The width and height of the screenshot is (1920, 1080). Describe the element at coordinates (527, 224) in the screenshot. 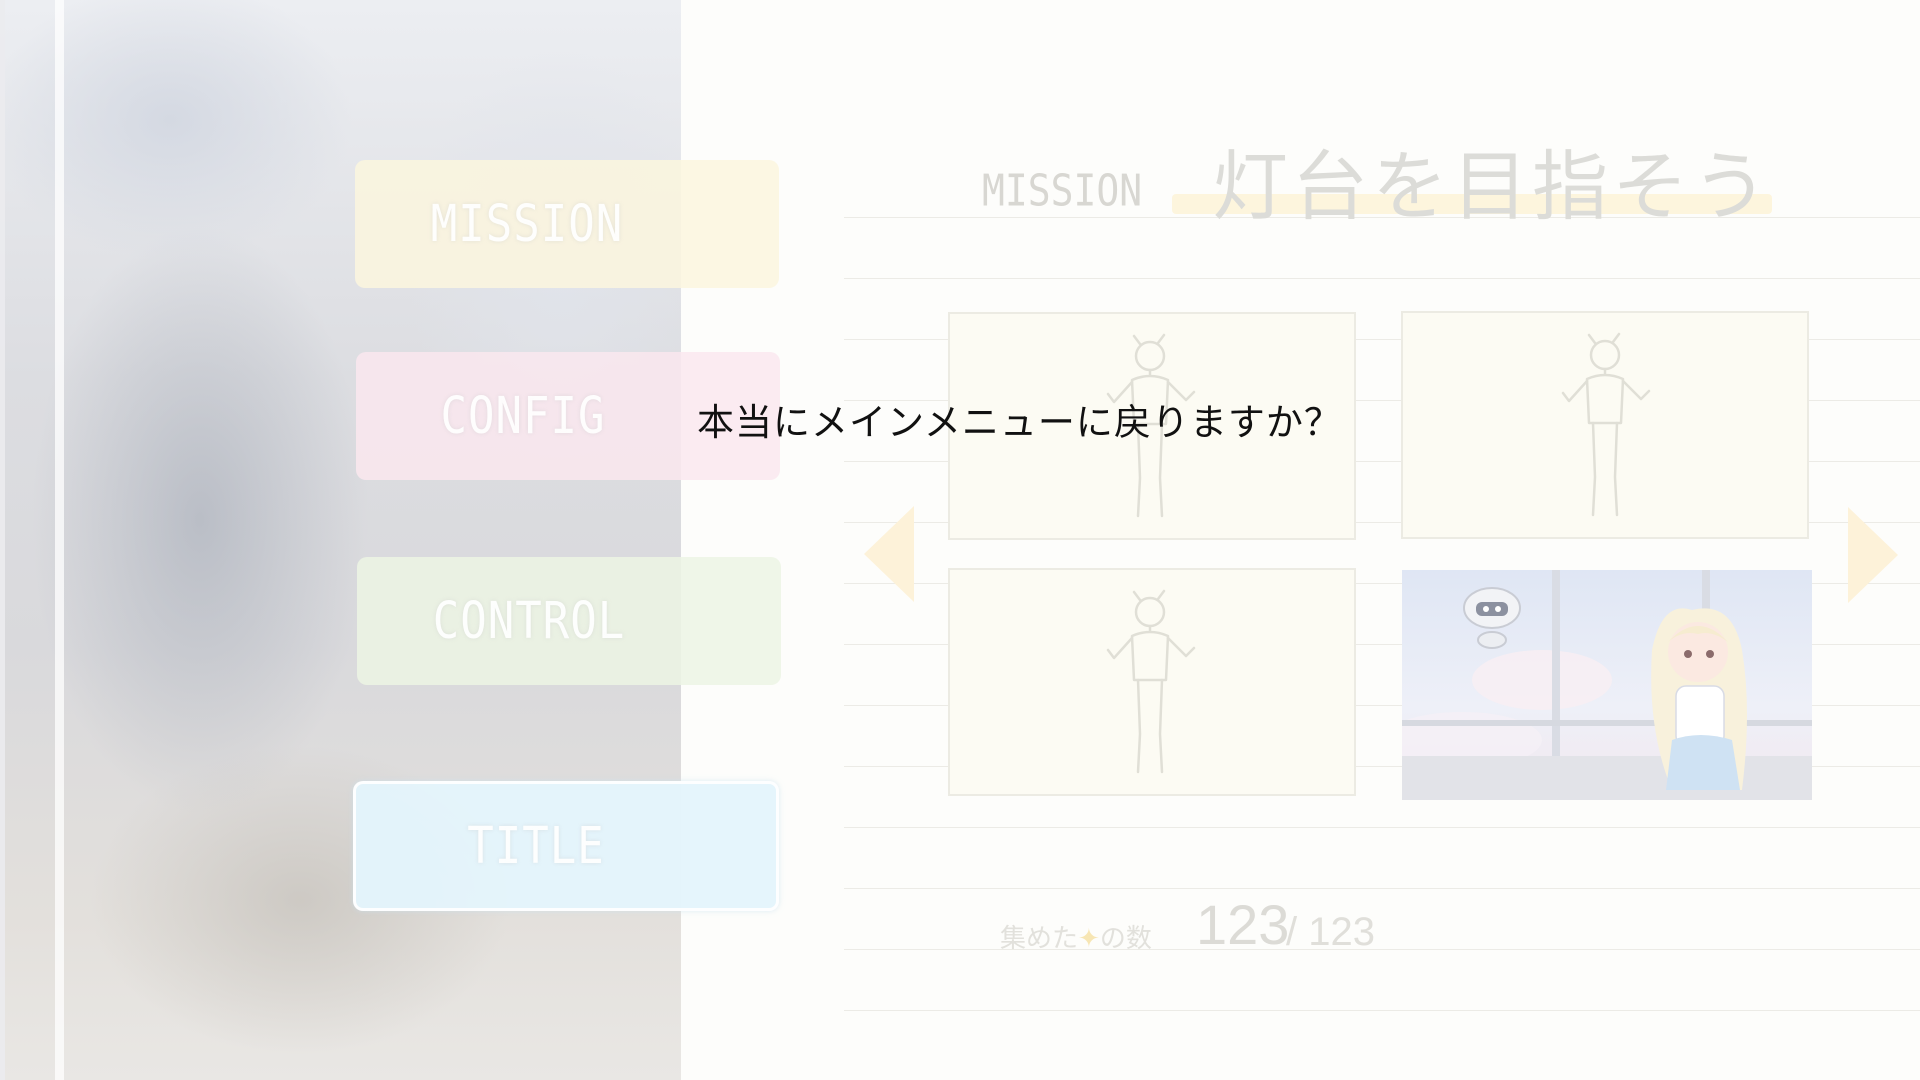

I see `mission-button-label: MISSION` at that location.